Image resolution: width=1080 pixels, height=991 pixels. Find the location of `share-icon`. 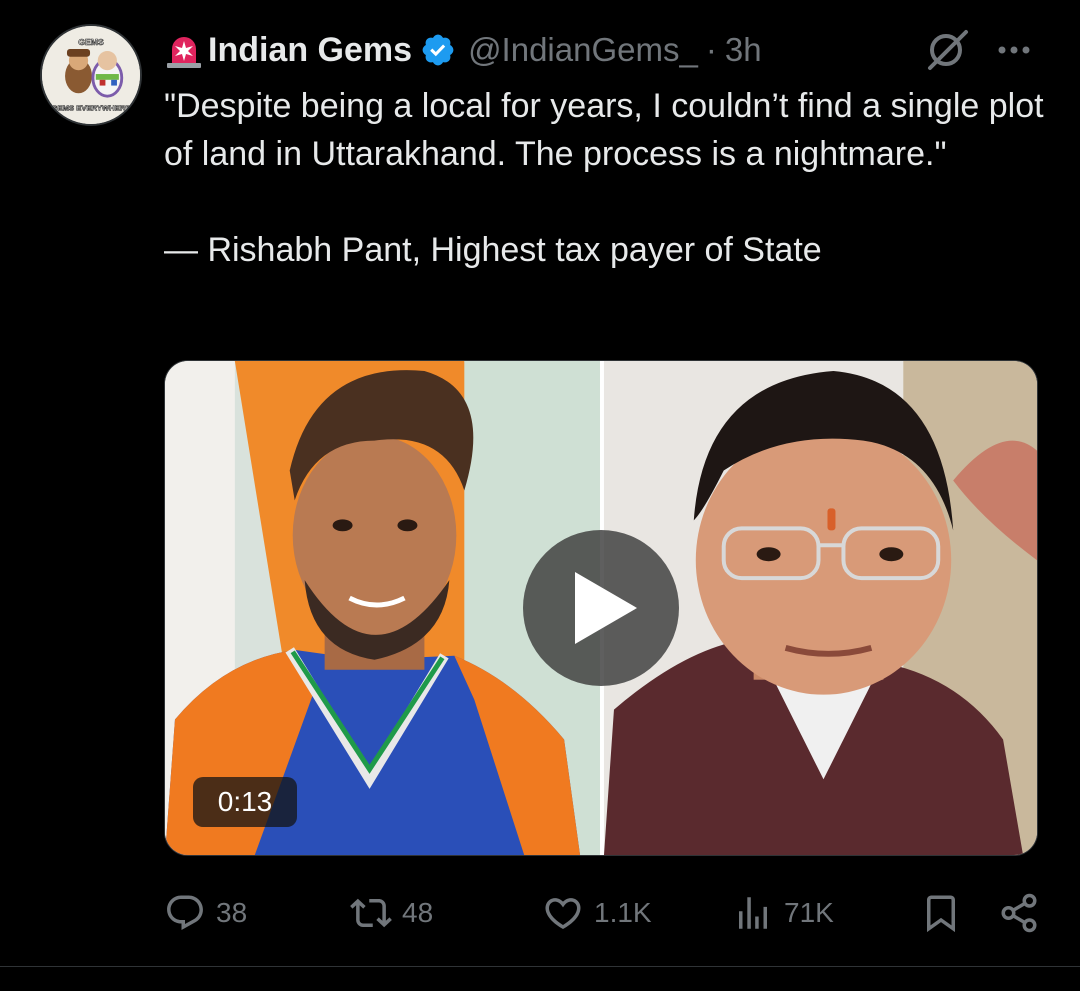

share-icon is located at coordinates (1019, 913).